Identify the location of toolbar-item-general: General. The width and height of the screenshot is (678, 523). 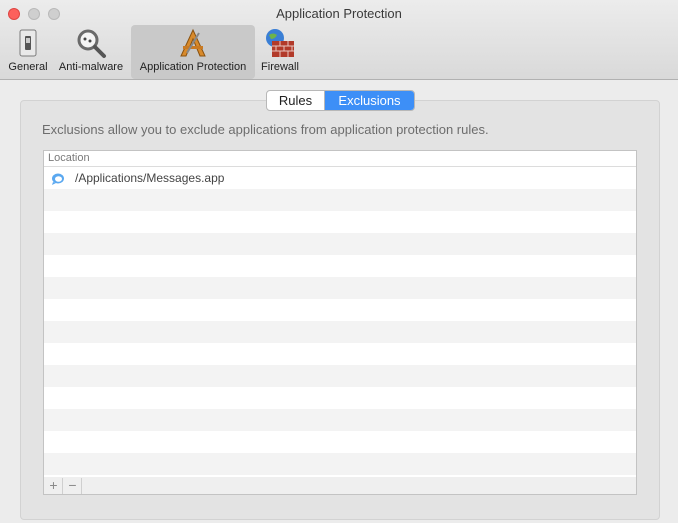
(28, 52).